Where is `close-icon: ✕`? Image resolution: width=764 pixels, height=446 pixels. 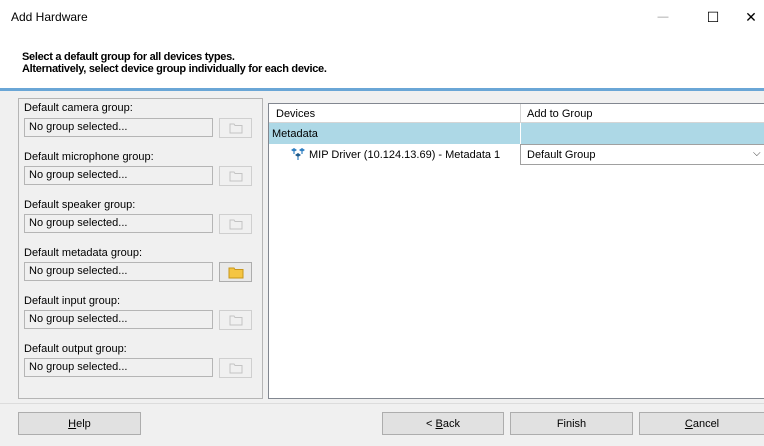
close-icon: ✕ is located at coordinates (751, 16).